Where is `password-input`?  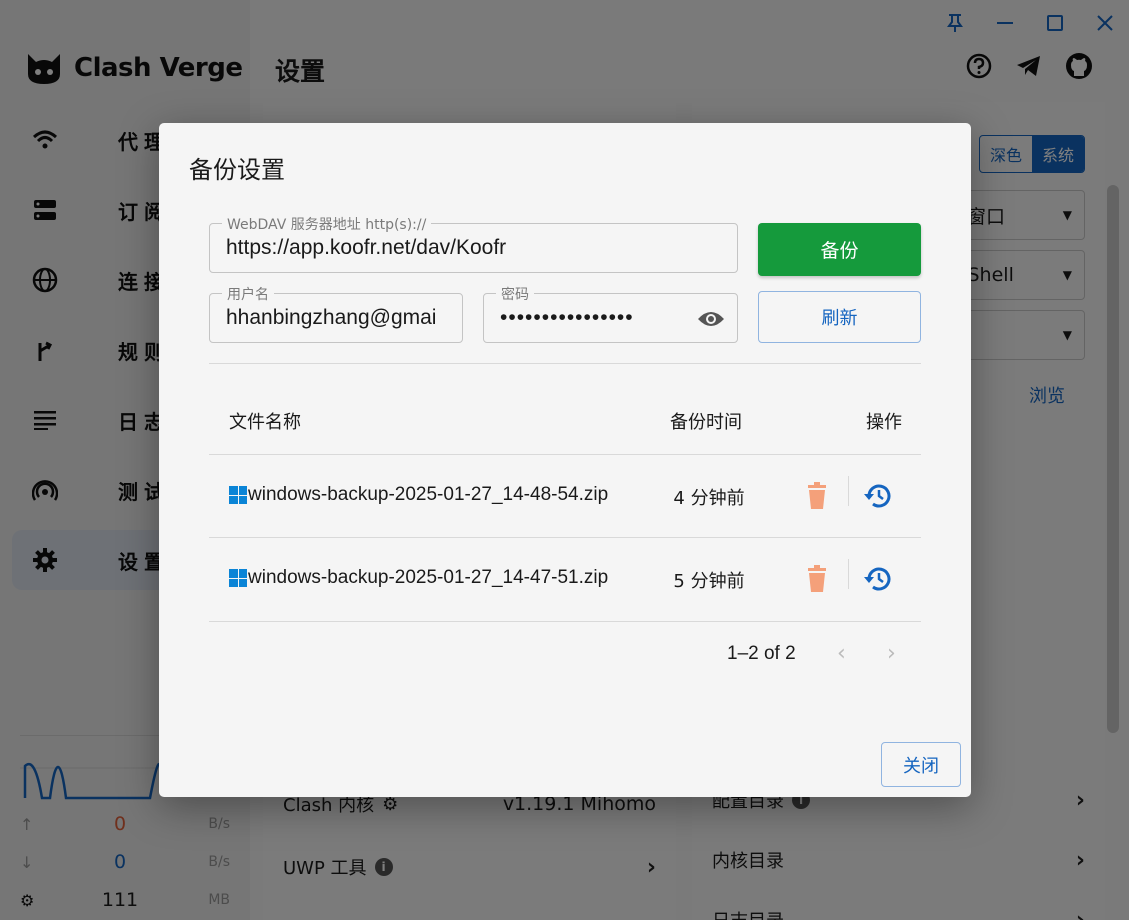
password-input is located at coordinates (593, 318).